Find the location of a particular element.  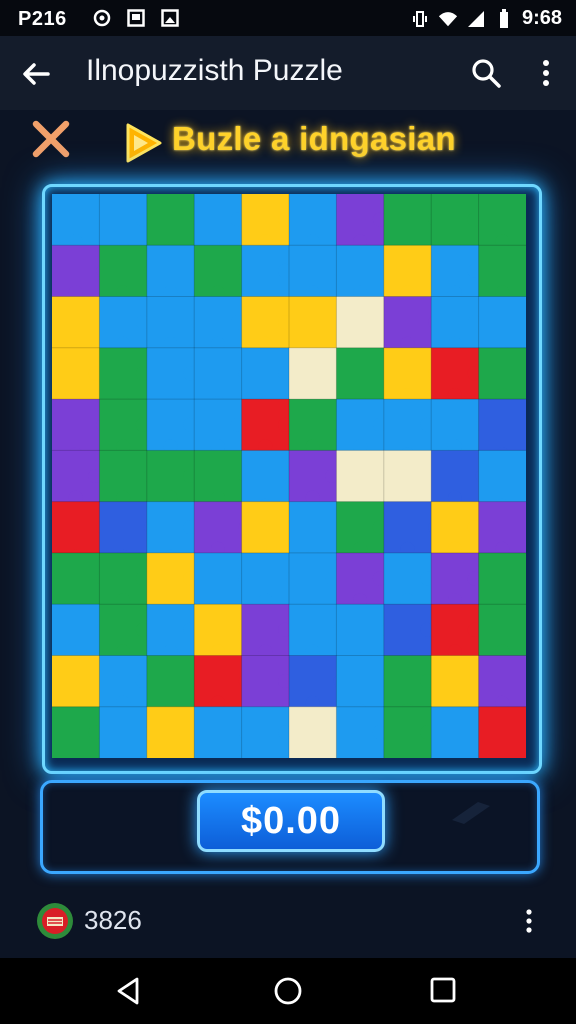

status-time: P216 is located at coordinates (42, 19).